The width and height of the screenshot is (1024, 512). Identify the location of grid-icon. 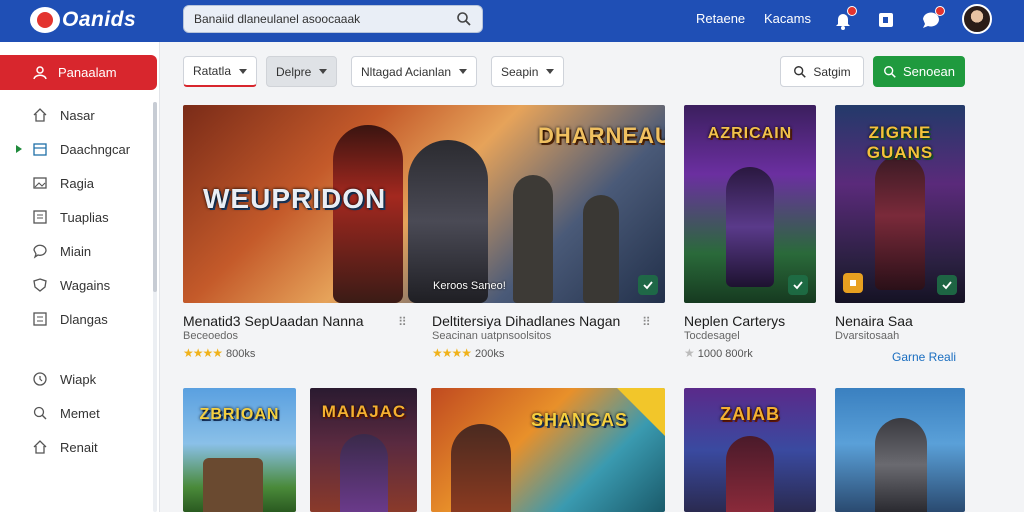
(40, 217).